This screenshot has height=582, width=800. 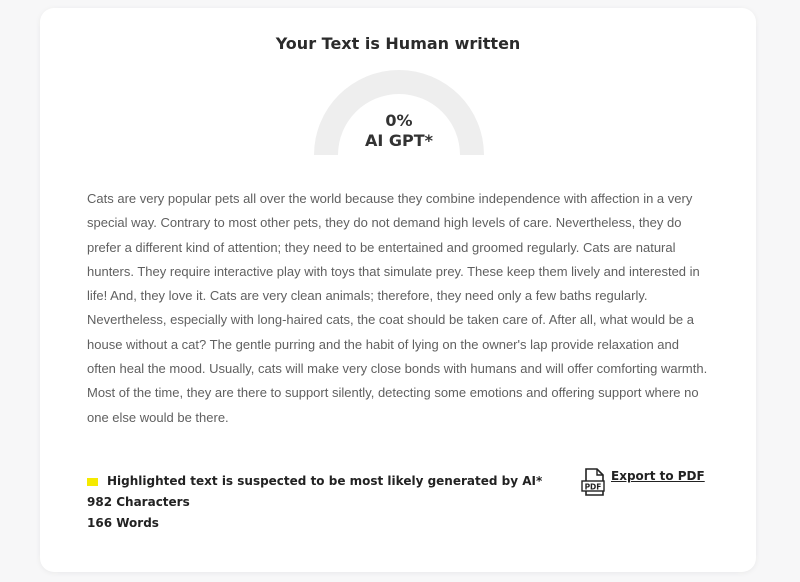 I want to click on ai-score-gauge: 0% AI GPT*, so click(x=399, y=112).